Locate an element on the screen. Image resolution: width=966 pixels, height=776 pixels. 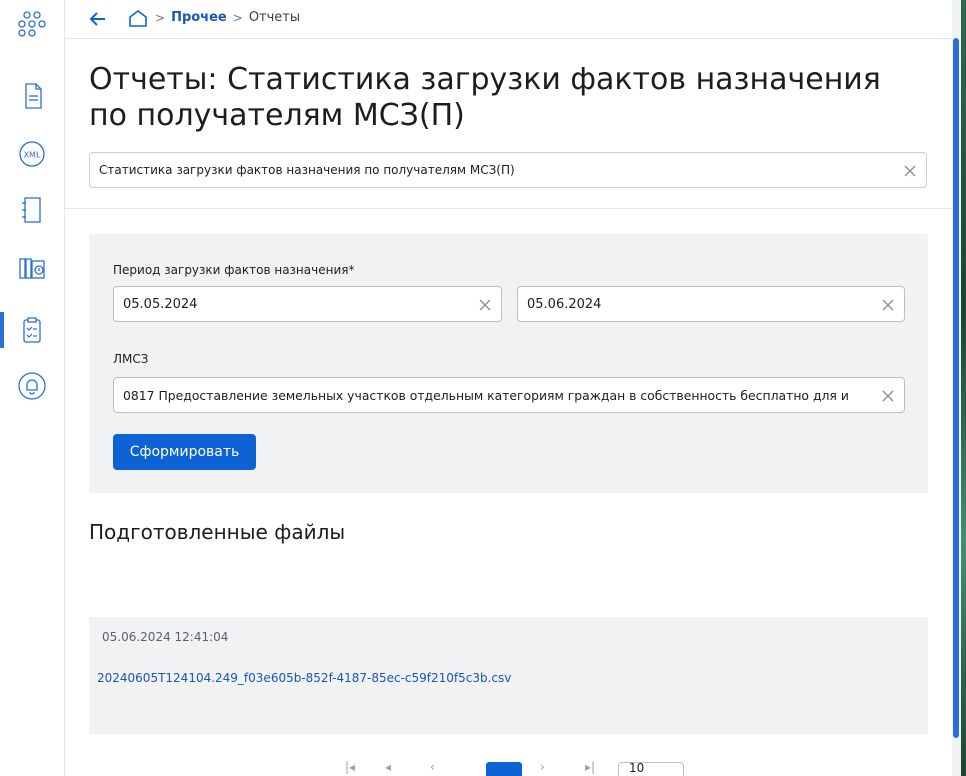
page-size-select: 10 is located at coordinates (651, 768).